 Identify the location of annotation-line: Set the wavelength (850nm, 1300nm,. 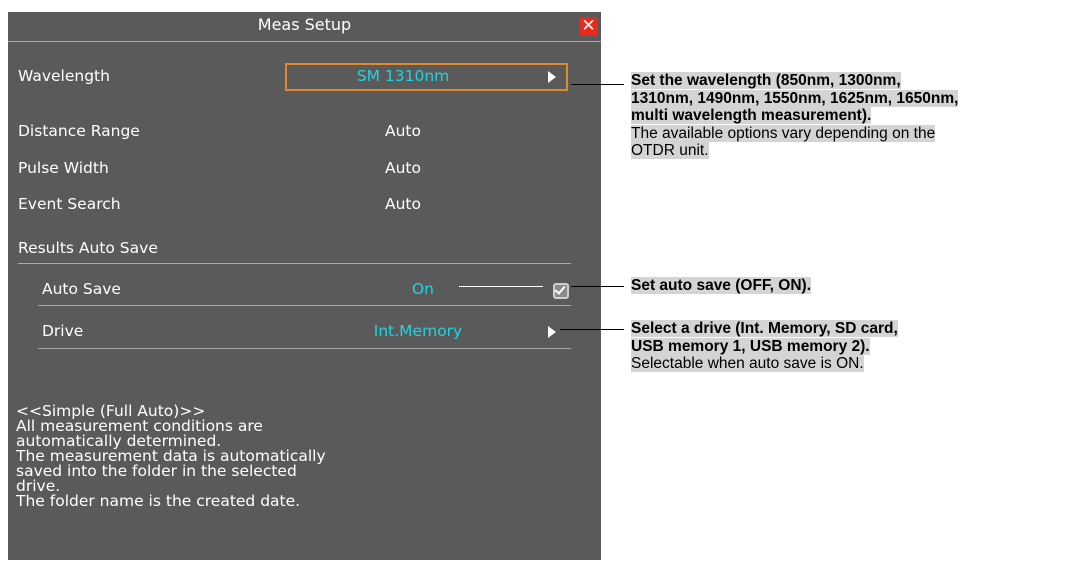
(766, 80).